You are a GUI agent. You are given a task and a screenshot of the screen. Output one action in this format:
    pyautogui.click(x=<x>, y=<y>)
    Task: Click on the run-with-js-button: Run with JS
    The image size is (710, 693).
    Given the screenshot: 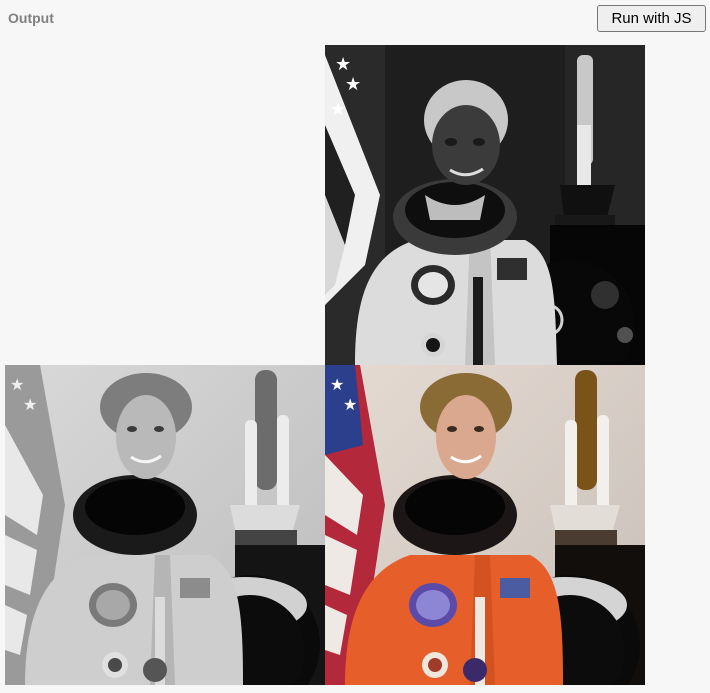 What is the action you would take?
    pyautogui.click(x=651, y=18)
    